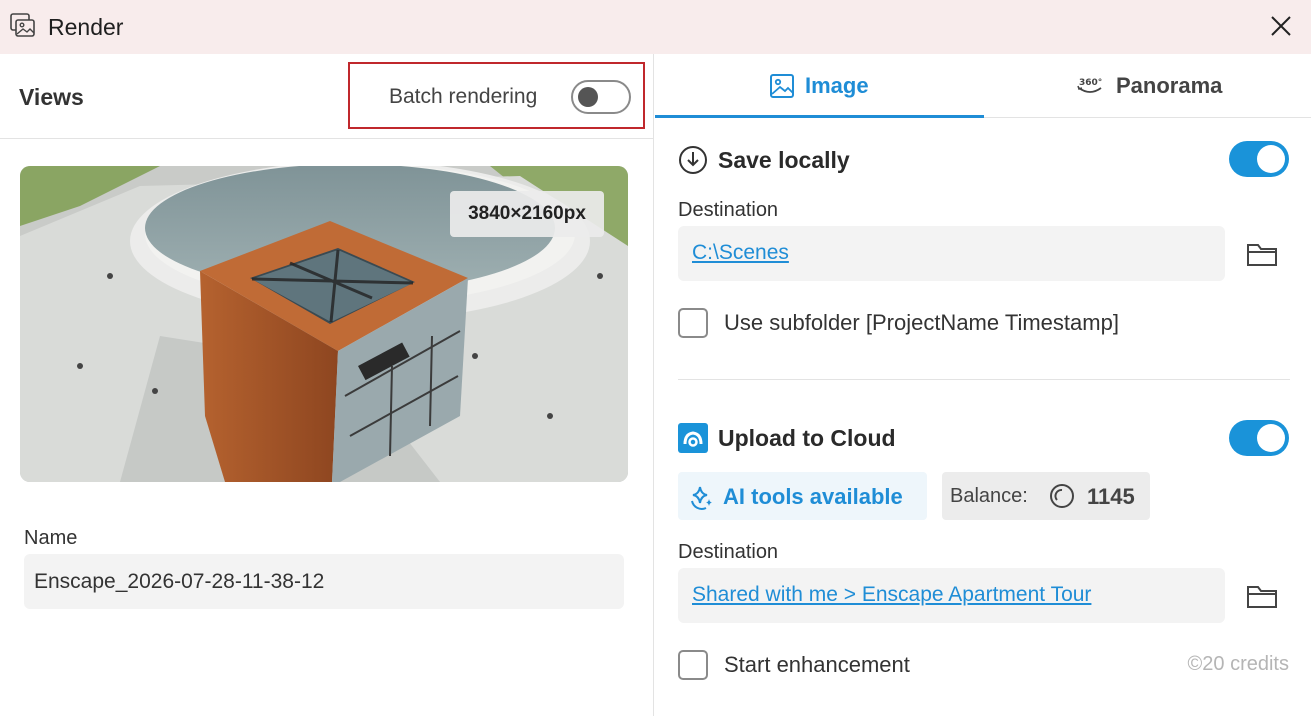  Describe the element at coordinates (951, 253) in the screenshot. I see `local-destination-field: C:\Scenes` at that location.